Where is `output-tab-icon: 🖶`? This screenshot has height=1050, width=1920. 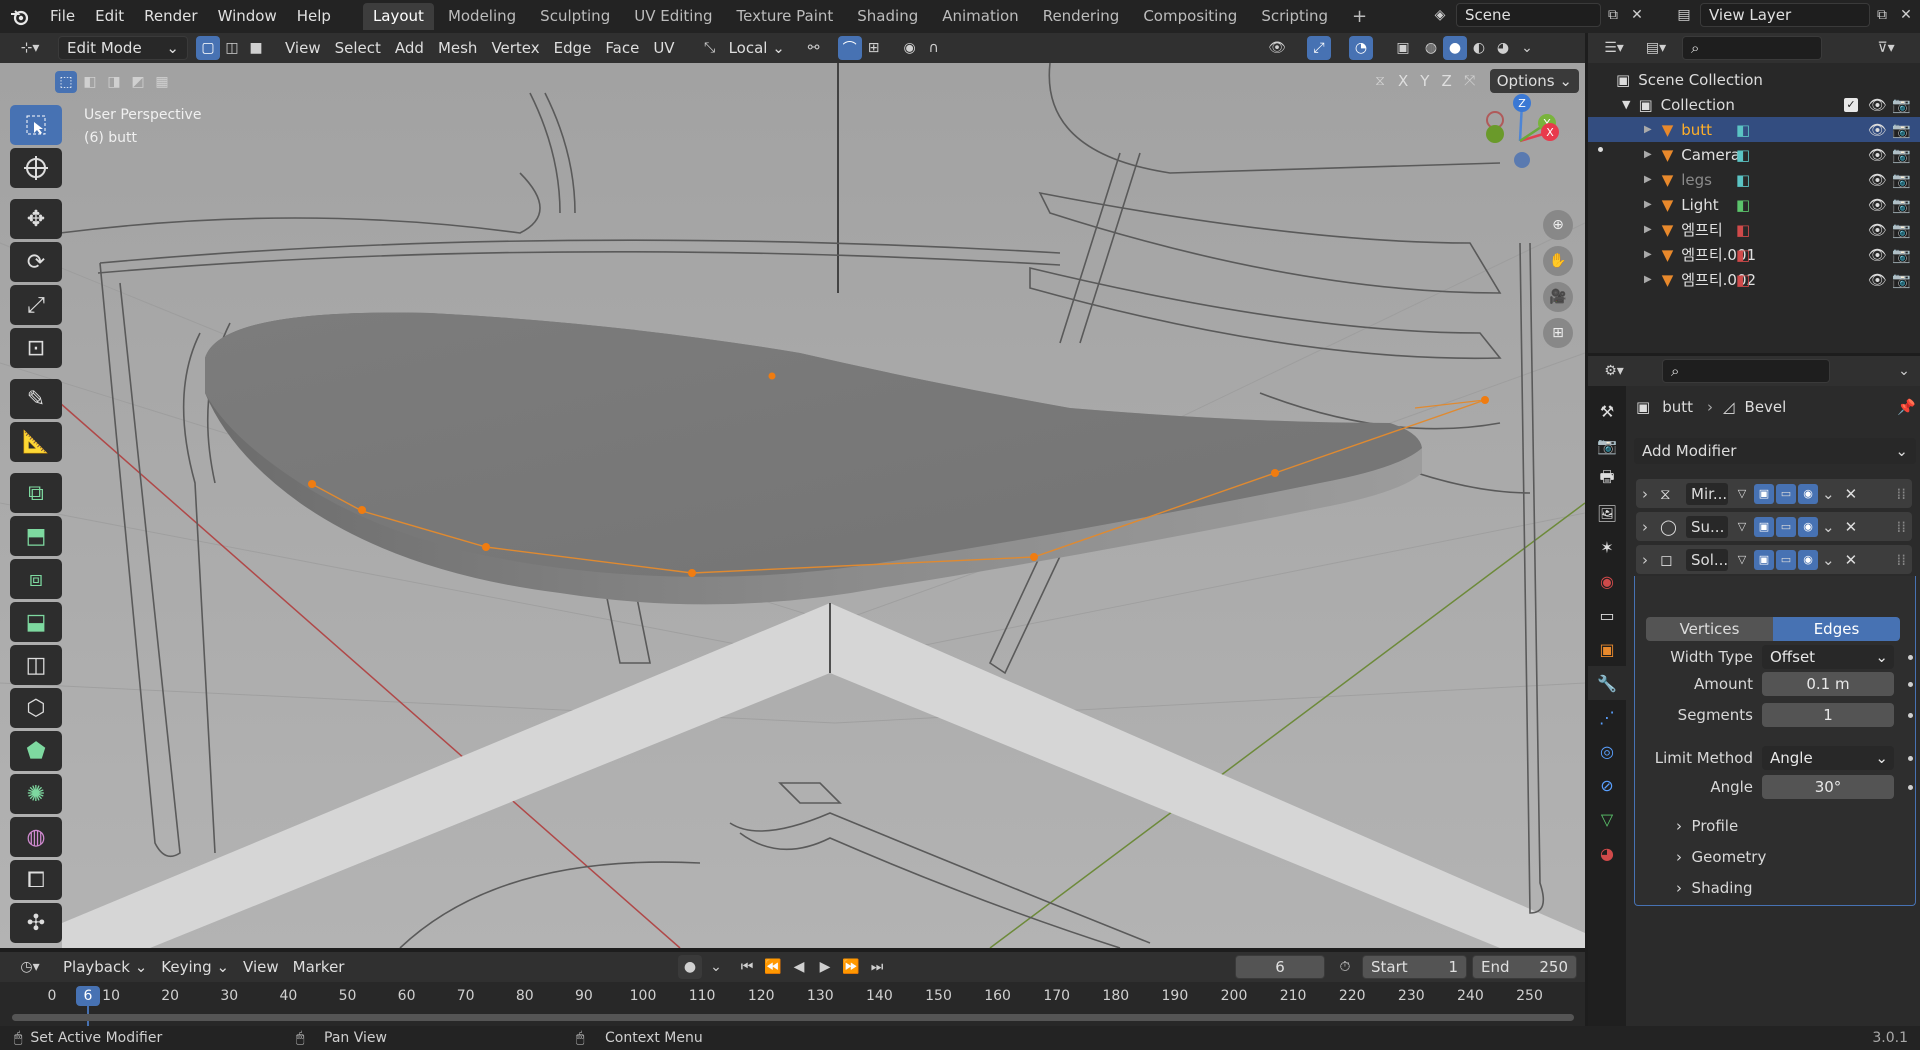 output-tab-icon: 🖶 is located at coordinates (1607, 479).